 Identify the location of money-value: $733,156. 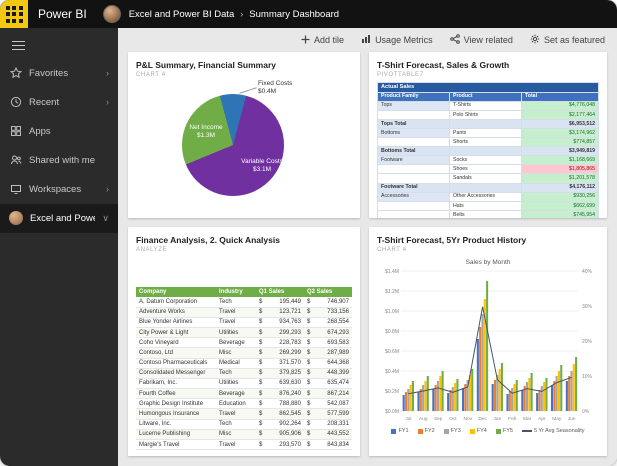
(328, 312).